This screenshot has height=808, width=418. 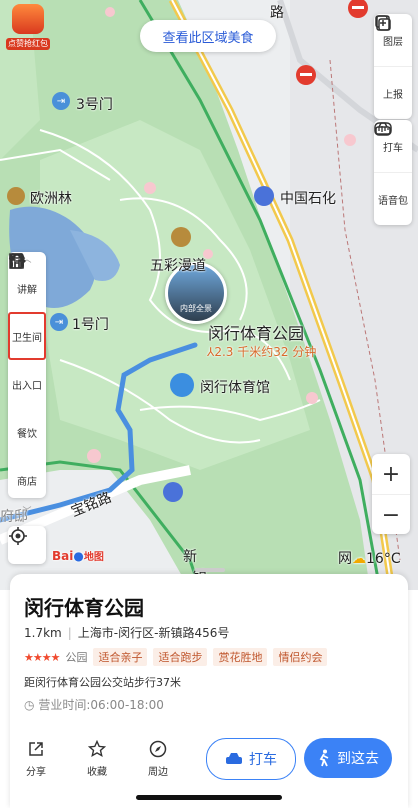 I want to click on favorite-button: 收藏, so click(x=97, y=759).